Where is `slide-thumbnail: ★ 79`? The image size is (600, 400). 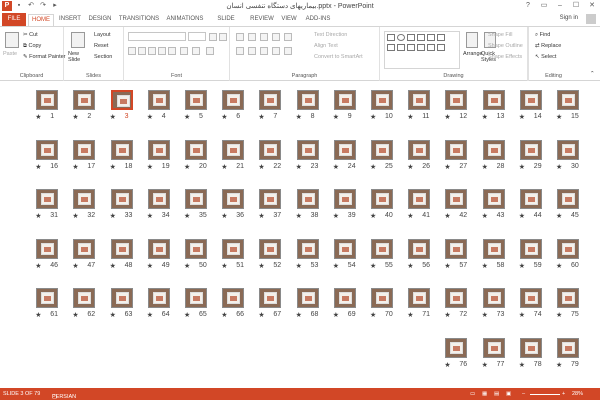
slide-thumbnail: ★ 79 is located at coordinates (567, 353).